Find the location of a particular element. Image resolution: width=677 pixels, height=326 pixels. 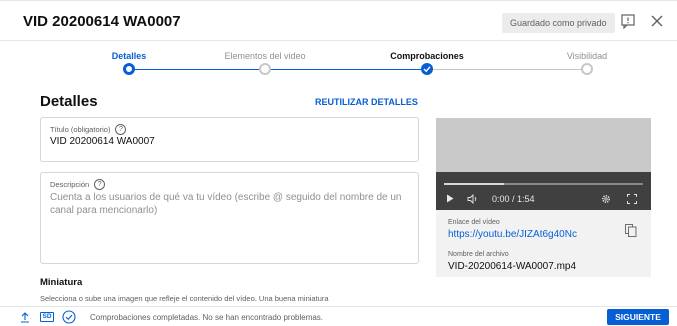

upload-icon is located at coordinates (25, 317).